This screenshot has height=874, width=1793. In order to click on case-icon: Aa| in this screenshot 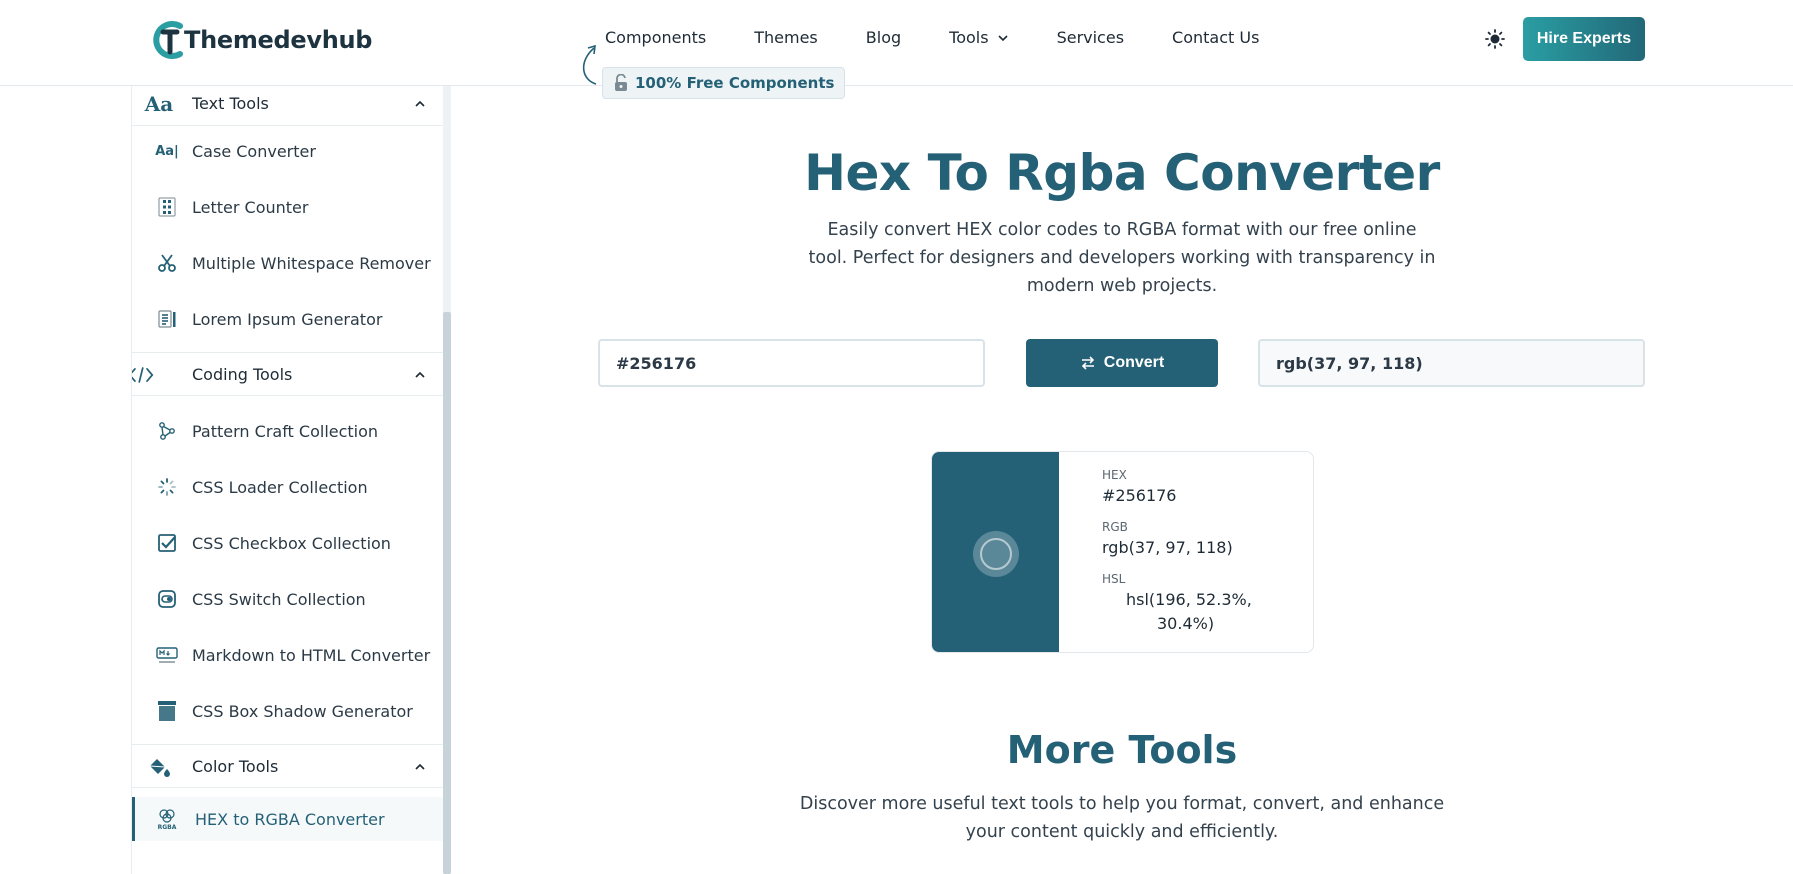, I will do `click(167, 151)`.